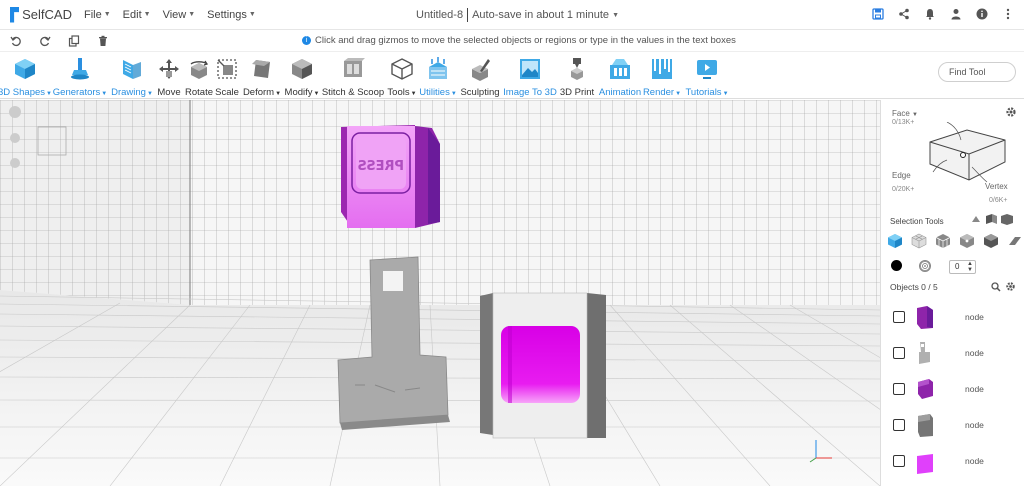  Describe the element at coordinates (353, 76) in the screenshot. I see `tool-stitch-scoop: Stitch & Scoop` at that location.